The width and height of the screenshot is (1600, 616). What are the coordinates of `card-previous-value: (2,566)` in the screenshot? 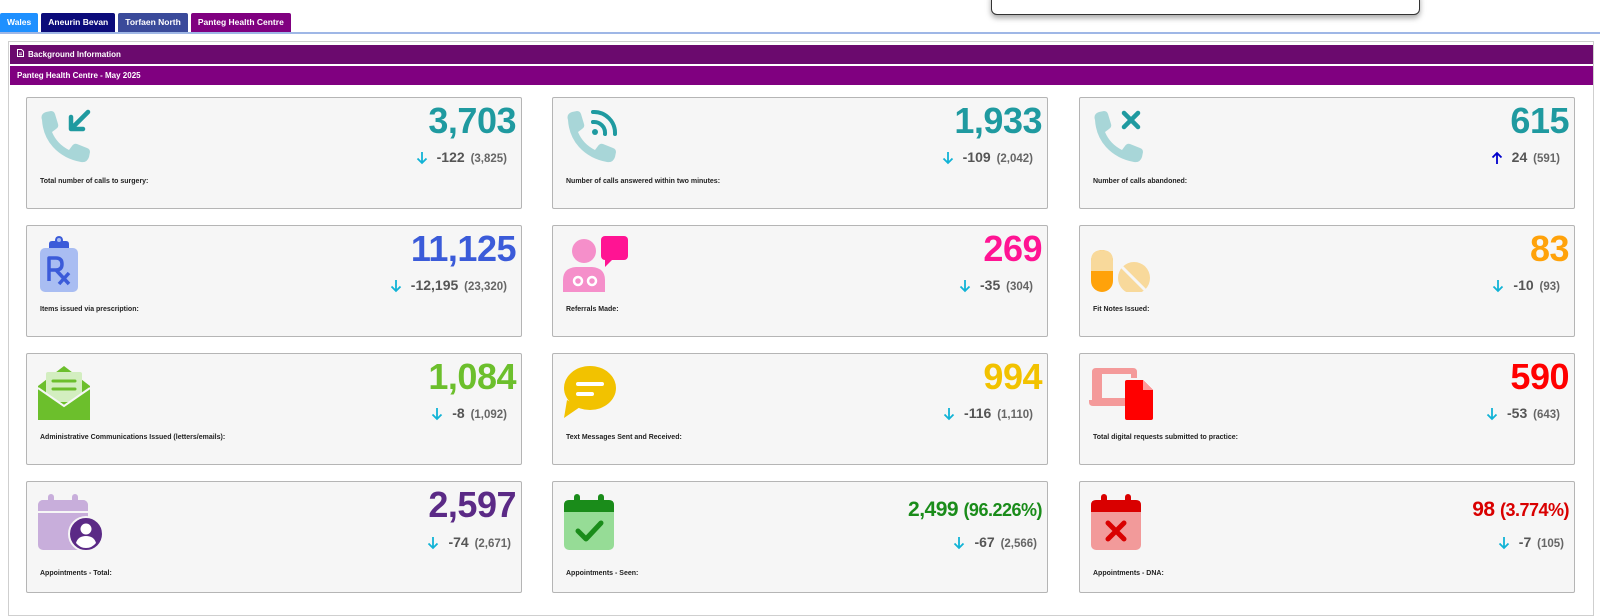 It's located at (1018, 544).